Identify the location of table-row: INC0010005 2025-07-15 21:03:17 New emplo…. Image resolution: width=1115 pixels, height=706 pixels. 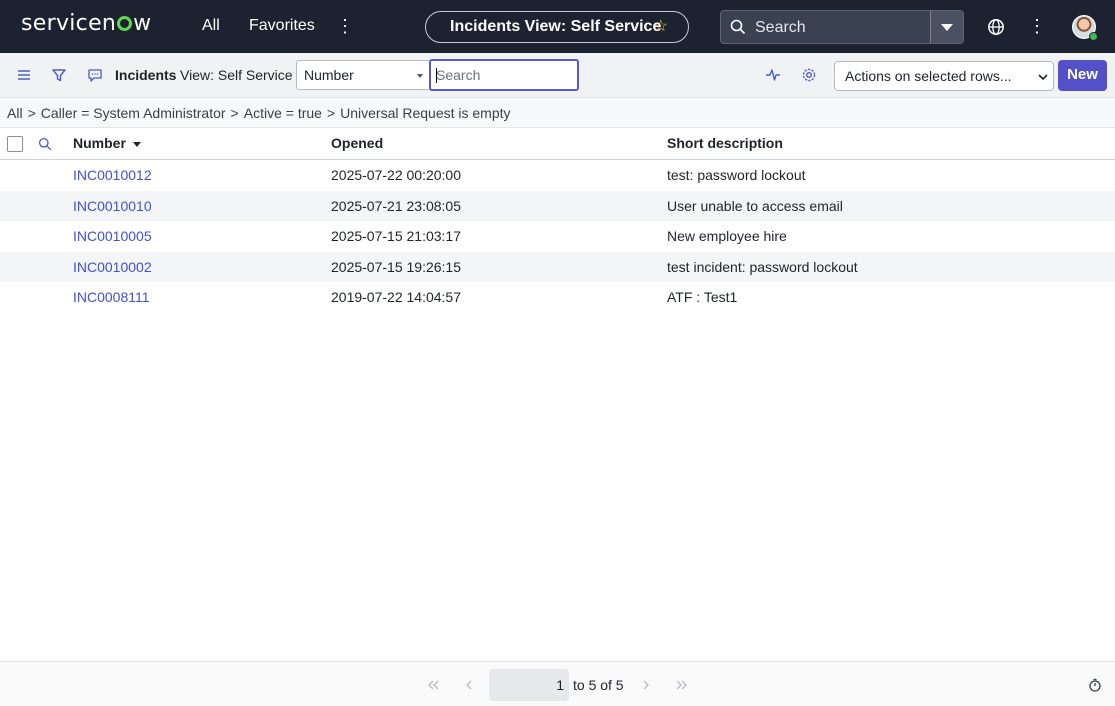
(557, 236).